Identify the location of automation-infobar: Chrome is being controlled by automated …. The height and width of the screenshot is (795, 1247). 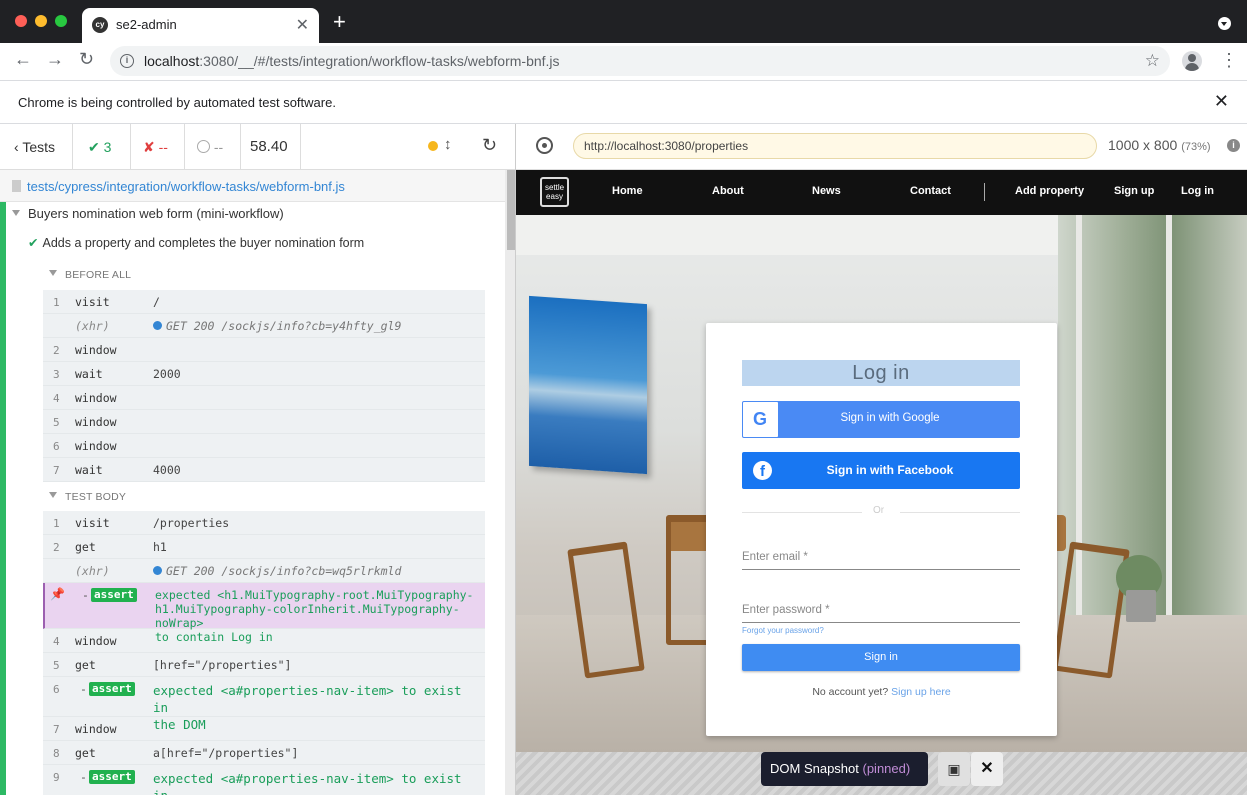
(623, 102).